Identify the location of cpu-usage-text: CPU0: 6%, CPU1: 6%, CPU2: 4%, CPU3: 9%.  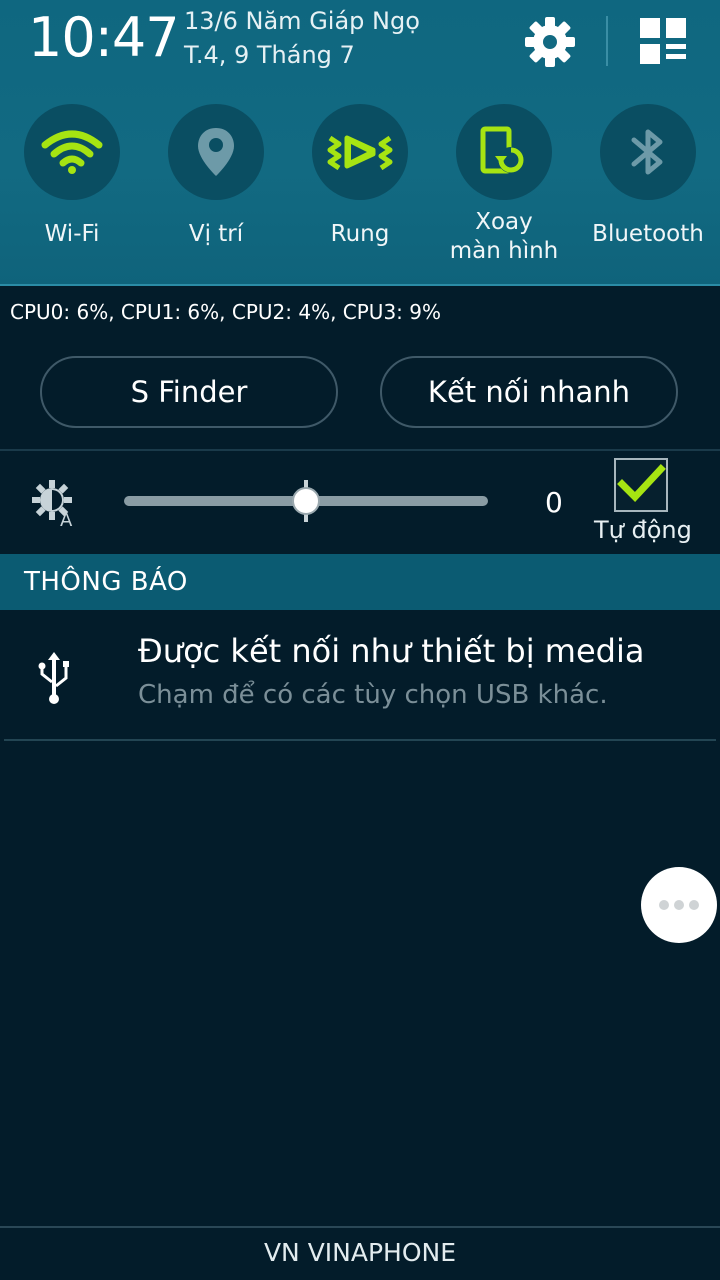
(225, 312).